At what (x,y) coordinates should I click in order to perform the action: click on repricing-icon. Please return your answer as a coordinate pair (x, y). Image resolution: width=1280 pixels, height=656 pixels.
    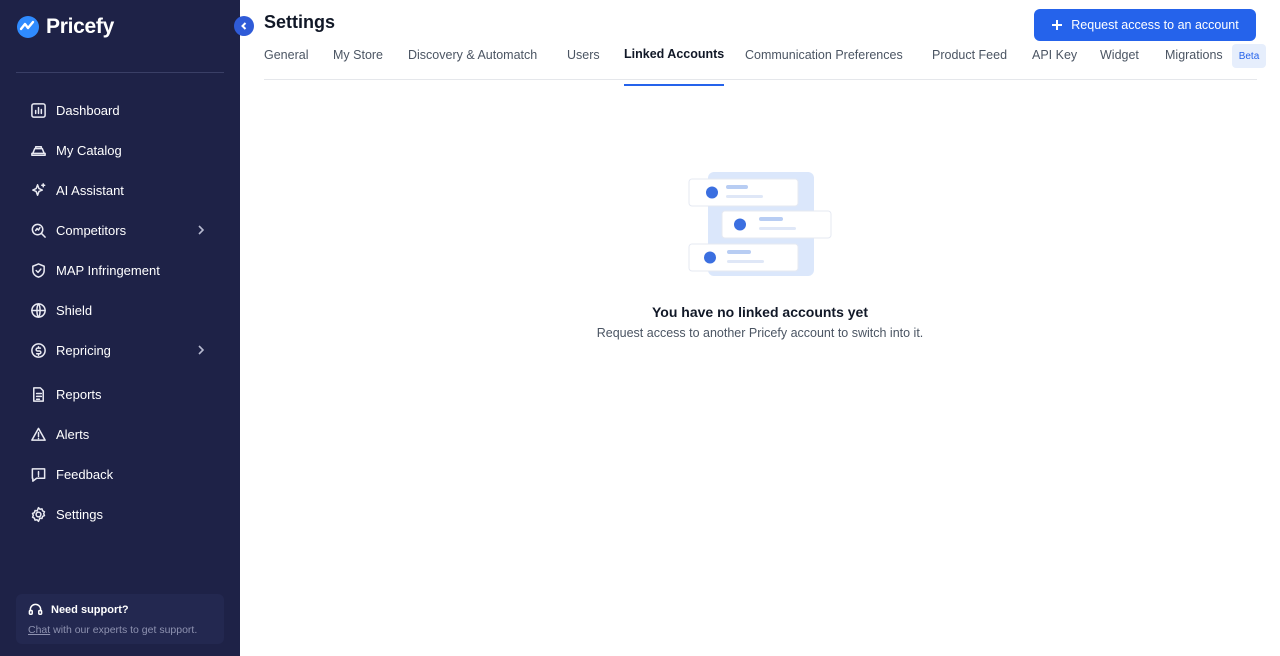
    Looking at the image, I should click on (38, 350).